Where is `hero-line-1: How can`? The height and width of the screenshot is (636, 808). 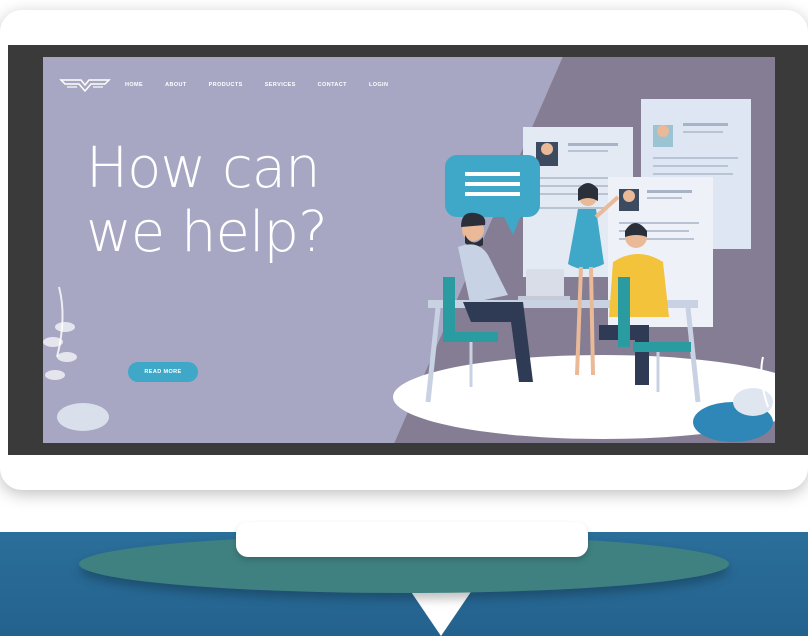 hero-line-1: How can is located at coordinates (203, 168).